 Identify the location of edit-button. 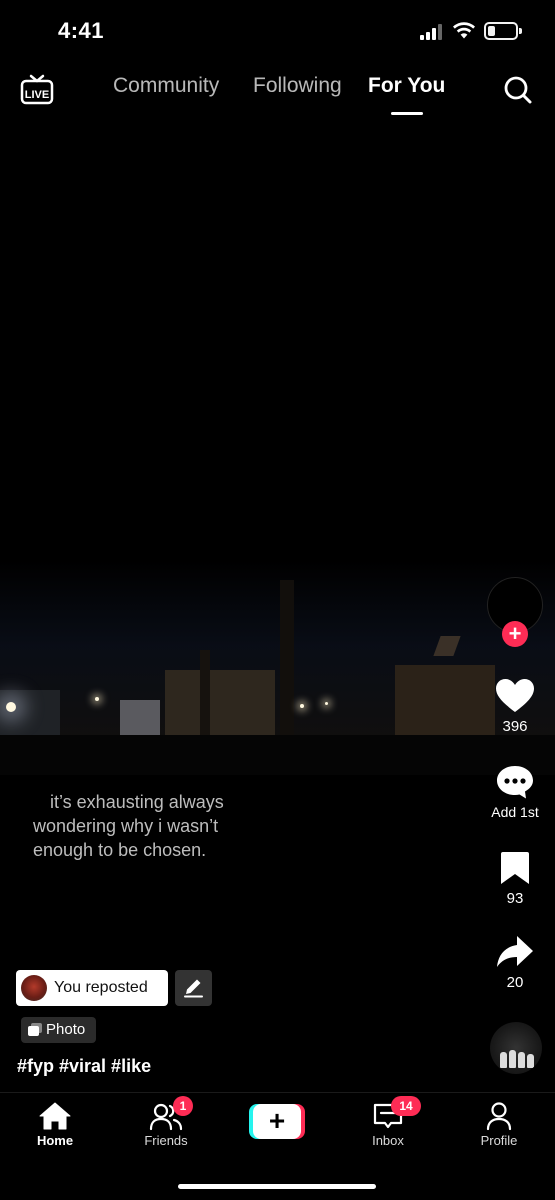
(193, 988).